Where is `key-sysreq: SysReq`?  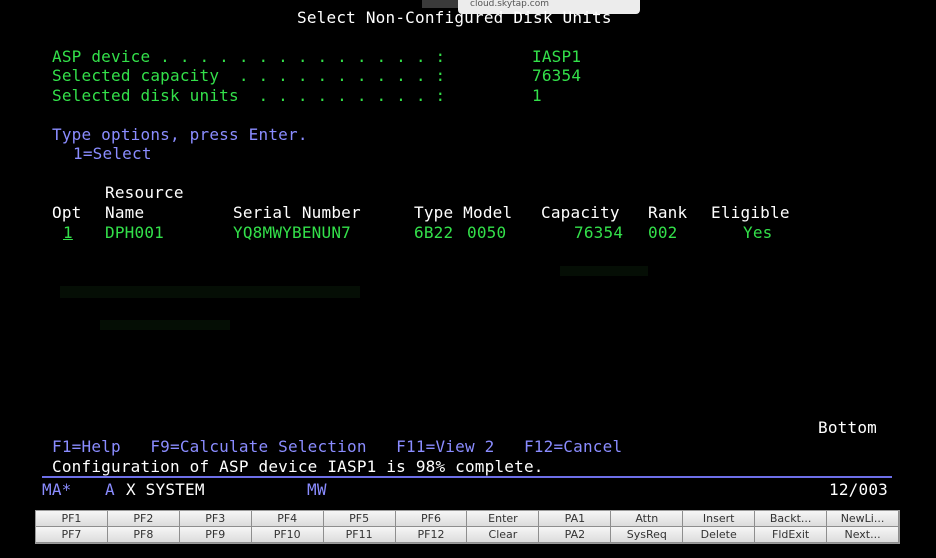
key-sysreq: SysReq is located at coordinates (647, 535).